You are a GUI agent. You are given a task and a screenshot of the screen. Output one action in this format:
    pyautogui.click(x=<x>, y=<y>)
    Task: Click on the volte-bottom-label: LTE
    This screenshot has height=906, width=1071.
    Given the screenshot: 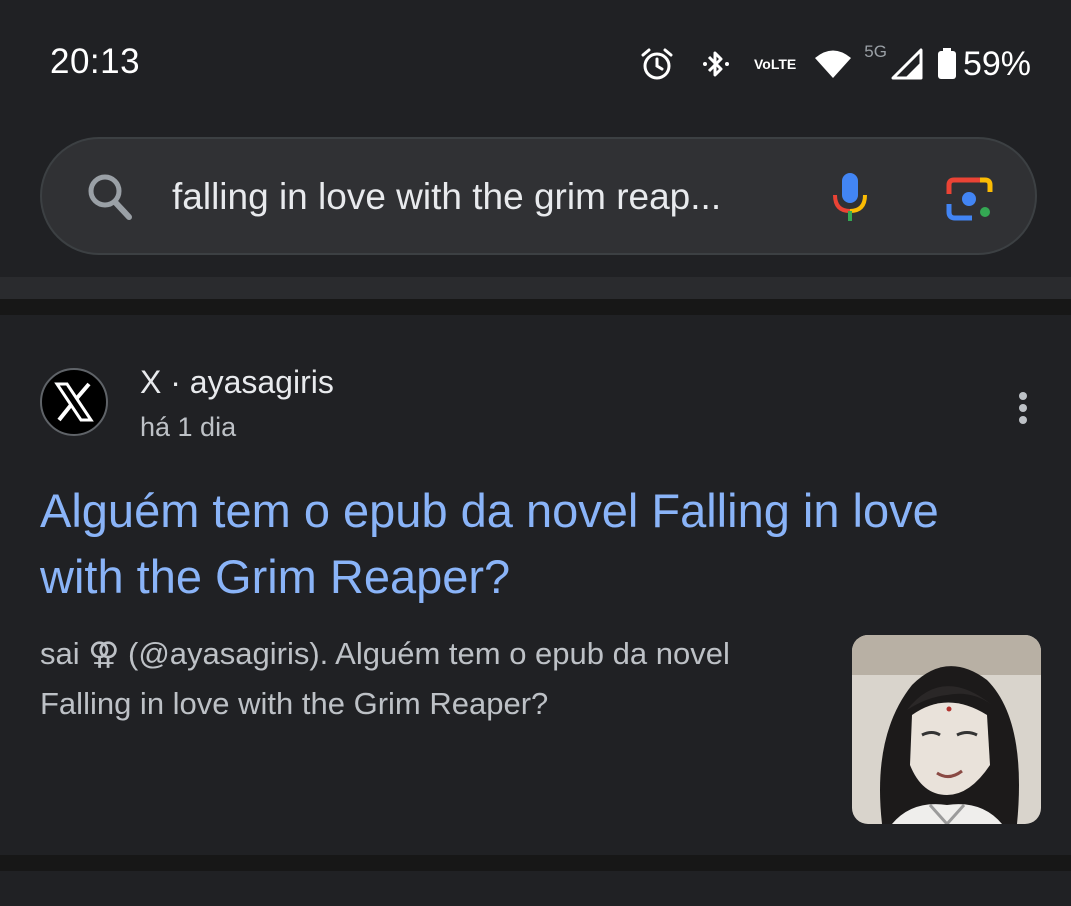 What is the action you would take?
    pyautogui.click(x=783, y=63)
    